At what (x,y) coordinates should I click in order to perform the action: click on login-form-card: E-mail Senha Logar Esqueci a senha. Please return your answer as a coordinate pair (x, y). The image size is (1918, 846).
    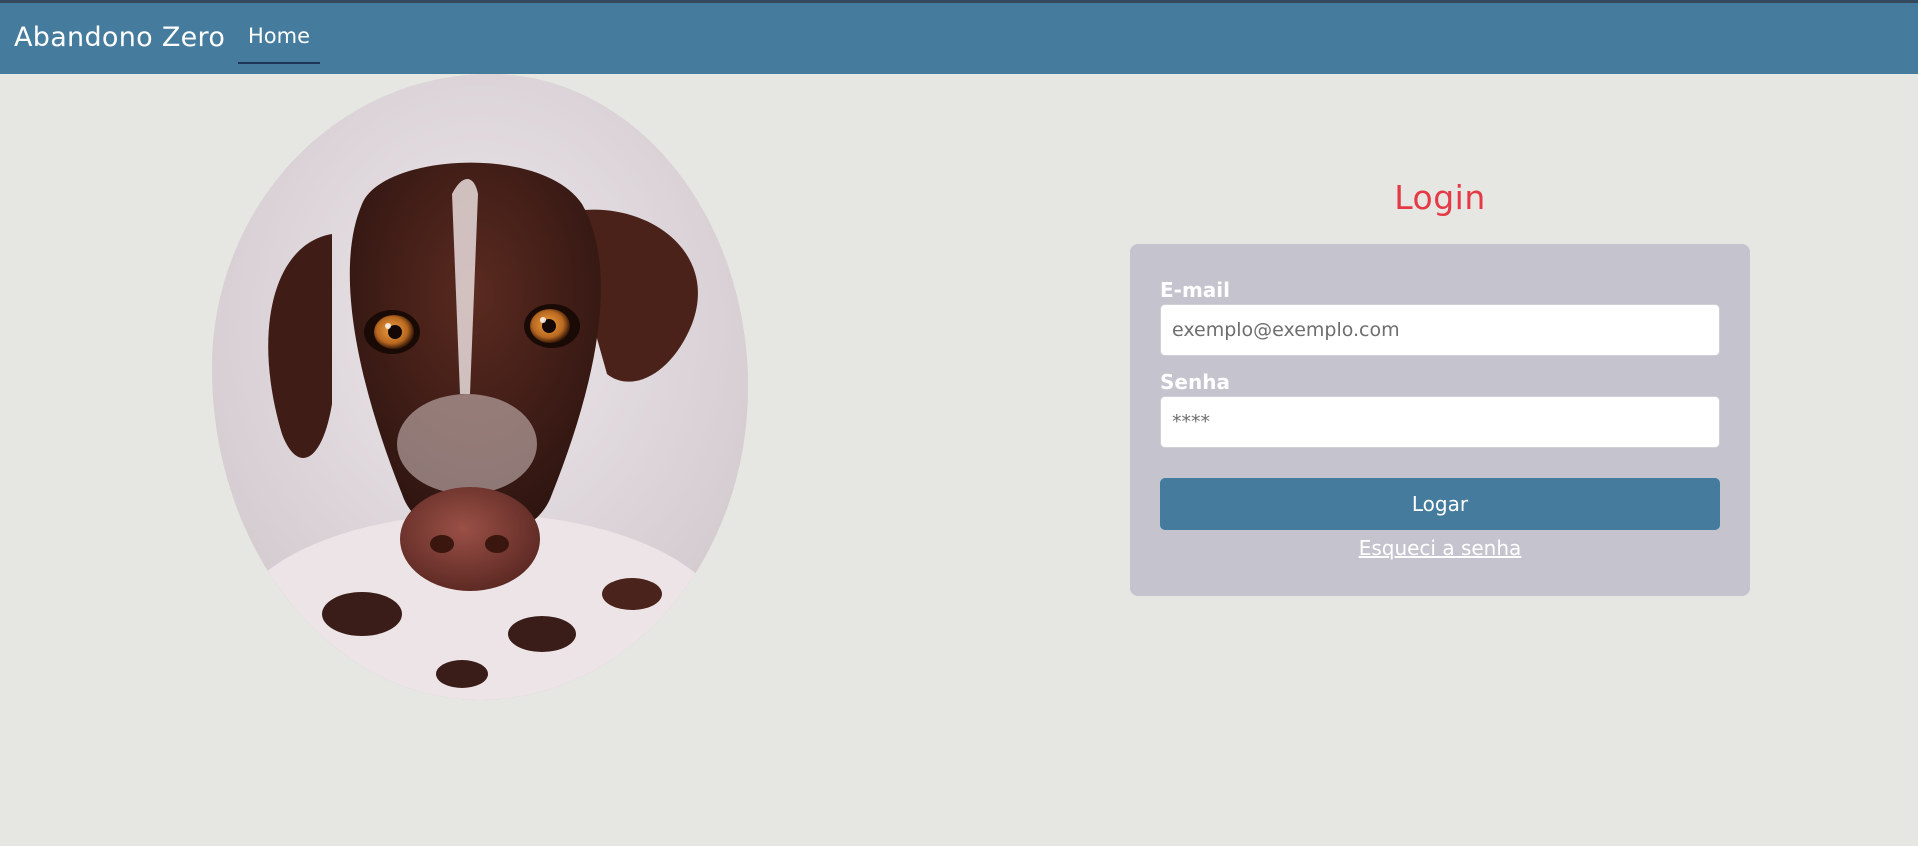
    Looking at the image, I should click on (1440, 420).